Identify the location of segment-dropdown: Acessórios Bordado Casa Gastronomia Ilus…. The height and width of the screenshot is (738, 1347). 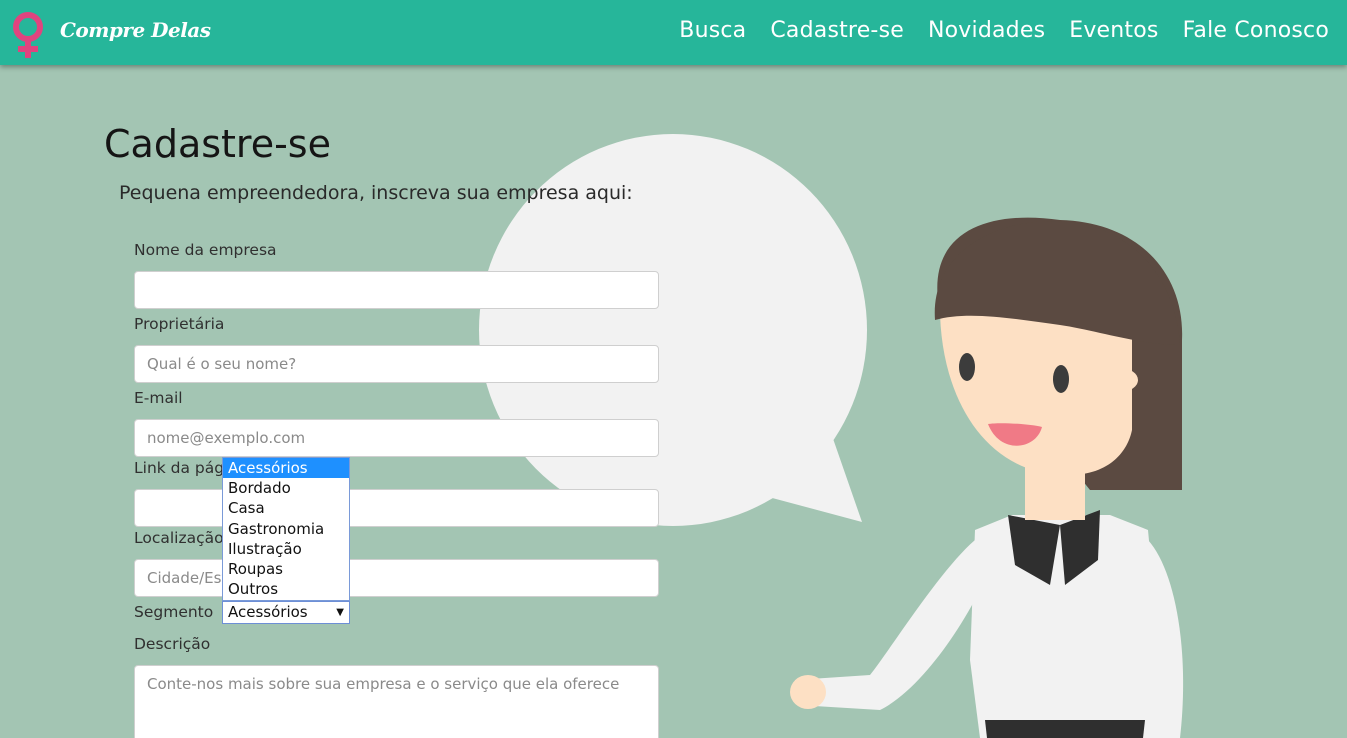
(286, 529).